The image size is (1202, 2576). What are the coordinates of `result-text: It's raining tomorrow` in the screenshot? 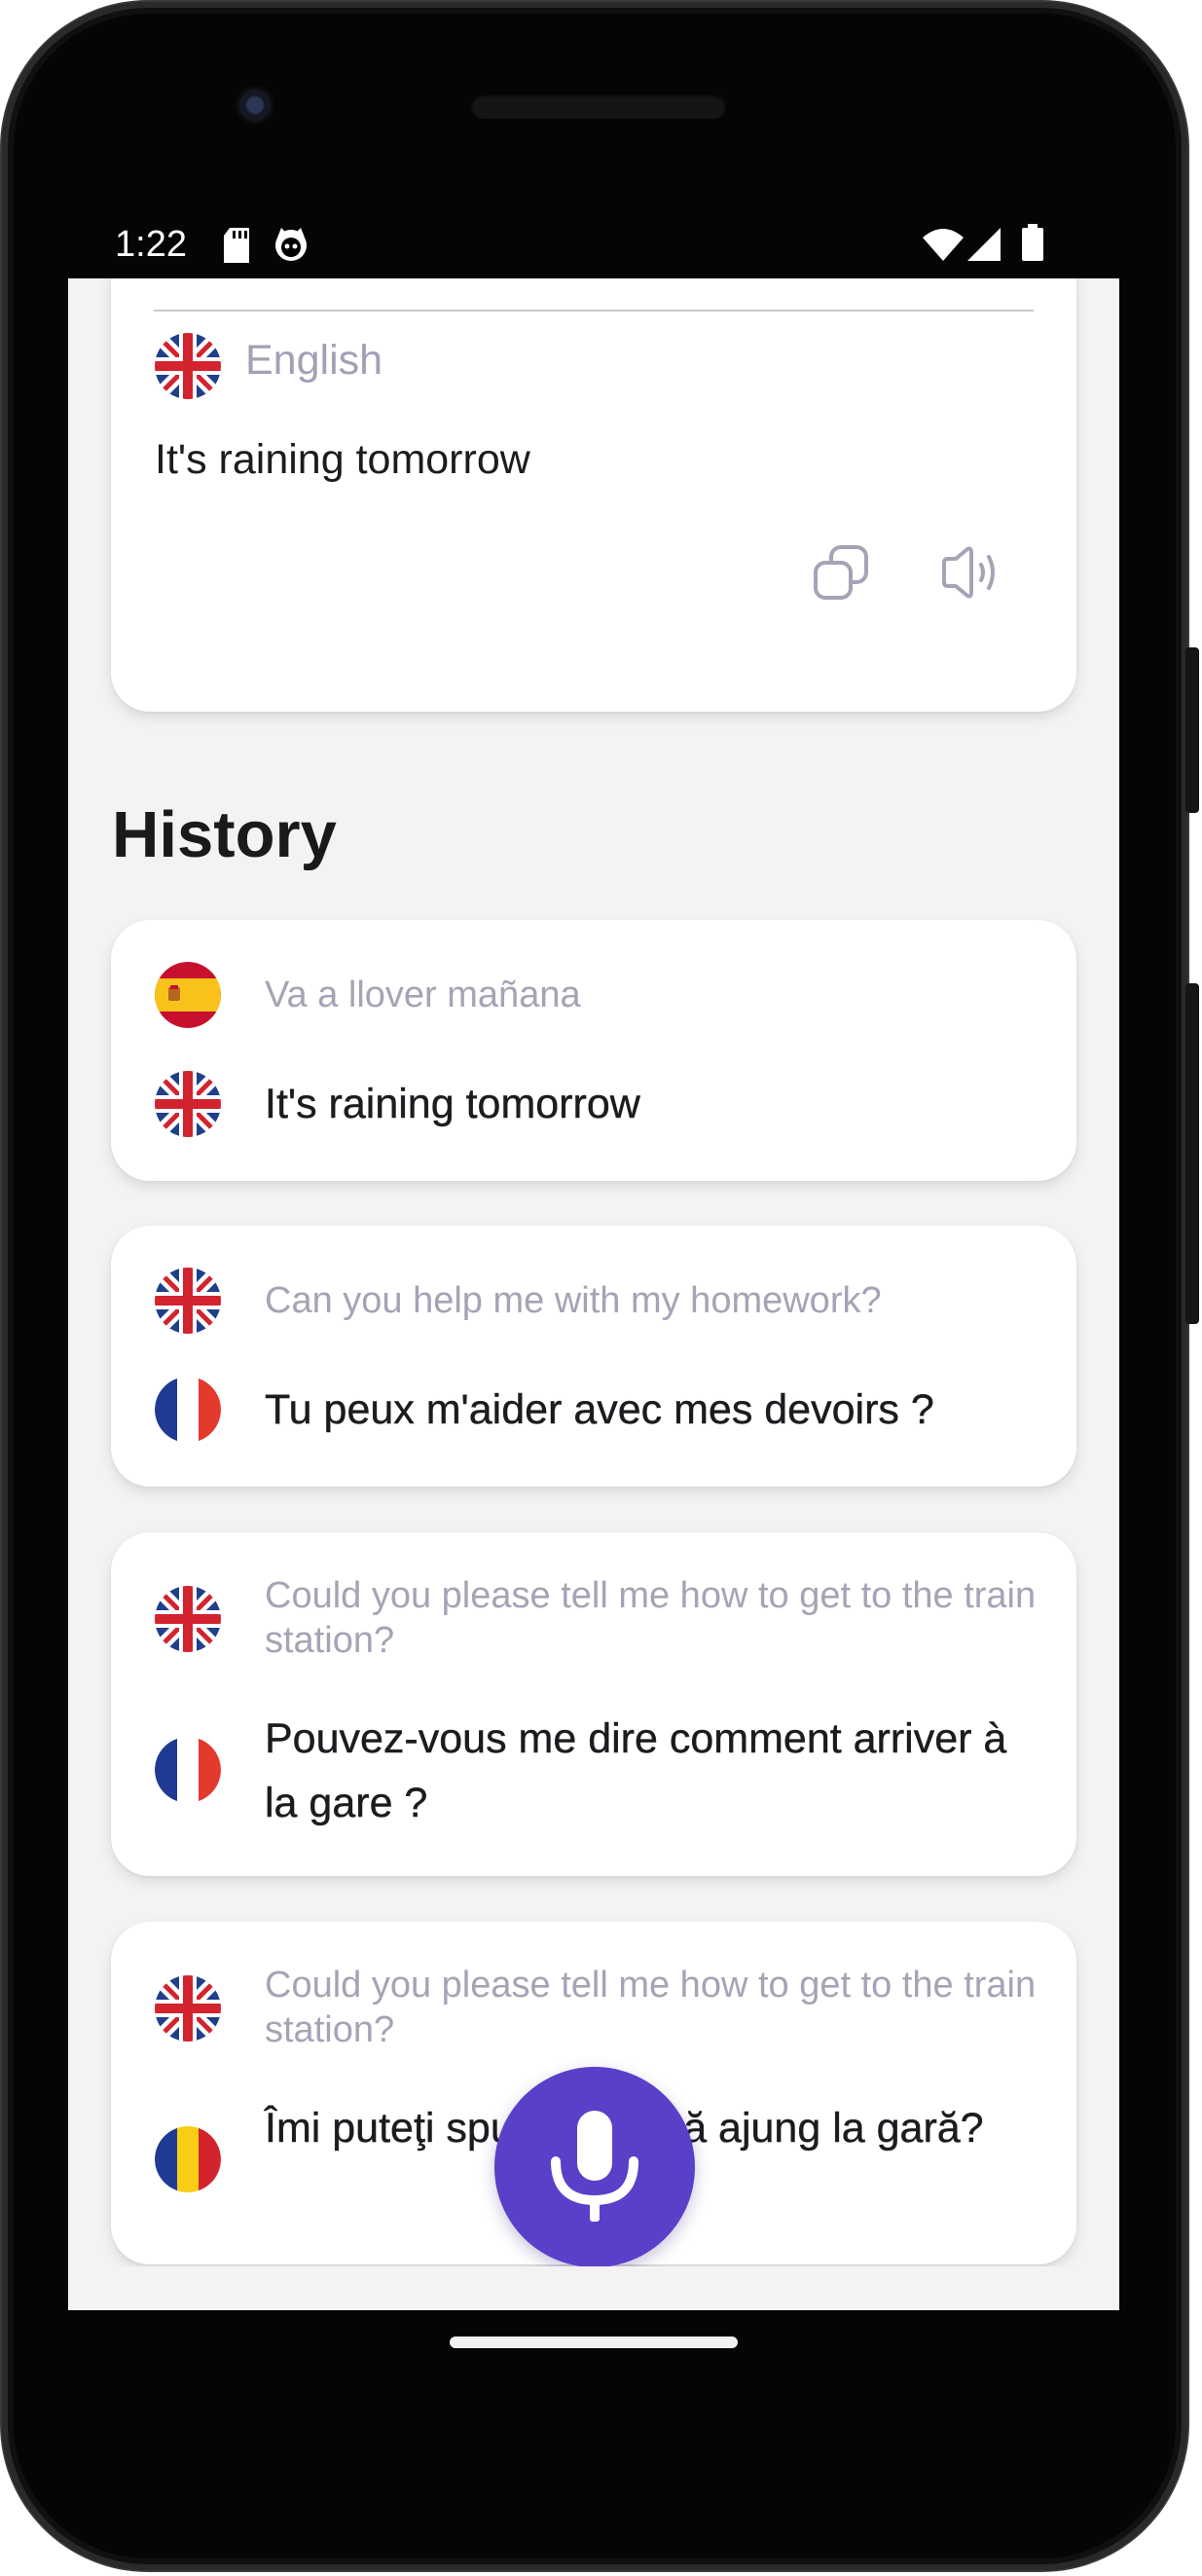 It's located at (342, 459).